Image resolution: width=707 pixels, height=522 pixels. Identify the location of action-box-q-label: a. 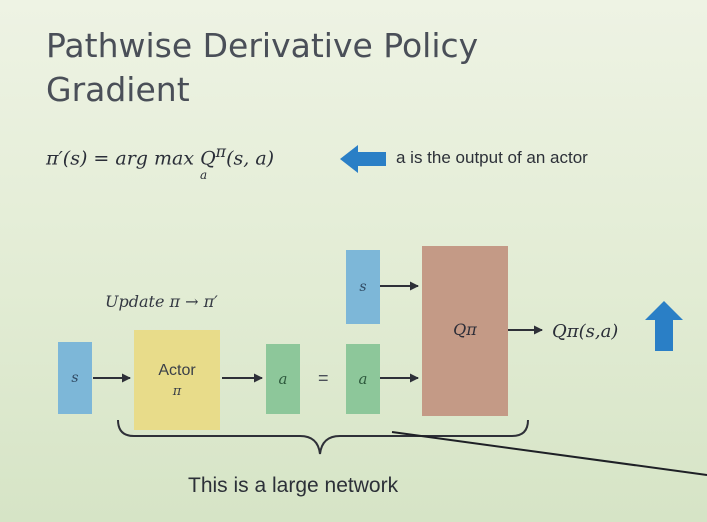
(363, 379).